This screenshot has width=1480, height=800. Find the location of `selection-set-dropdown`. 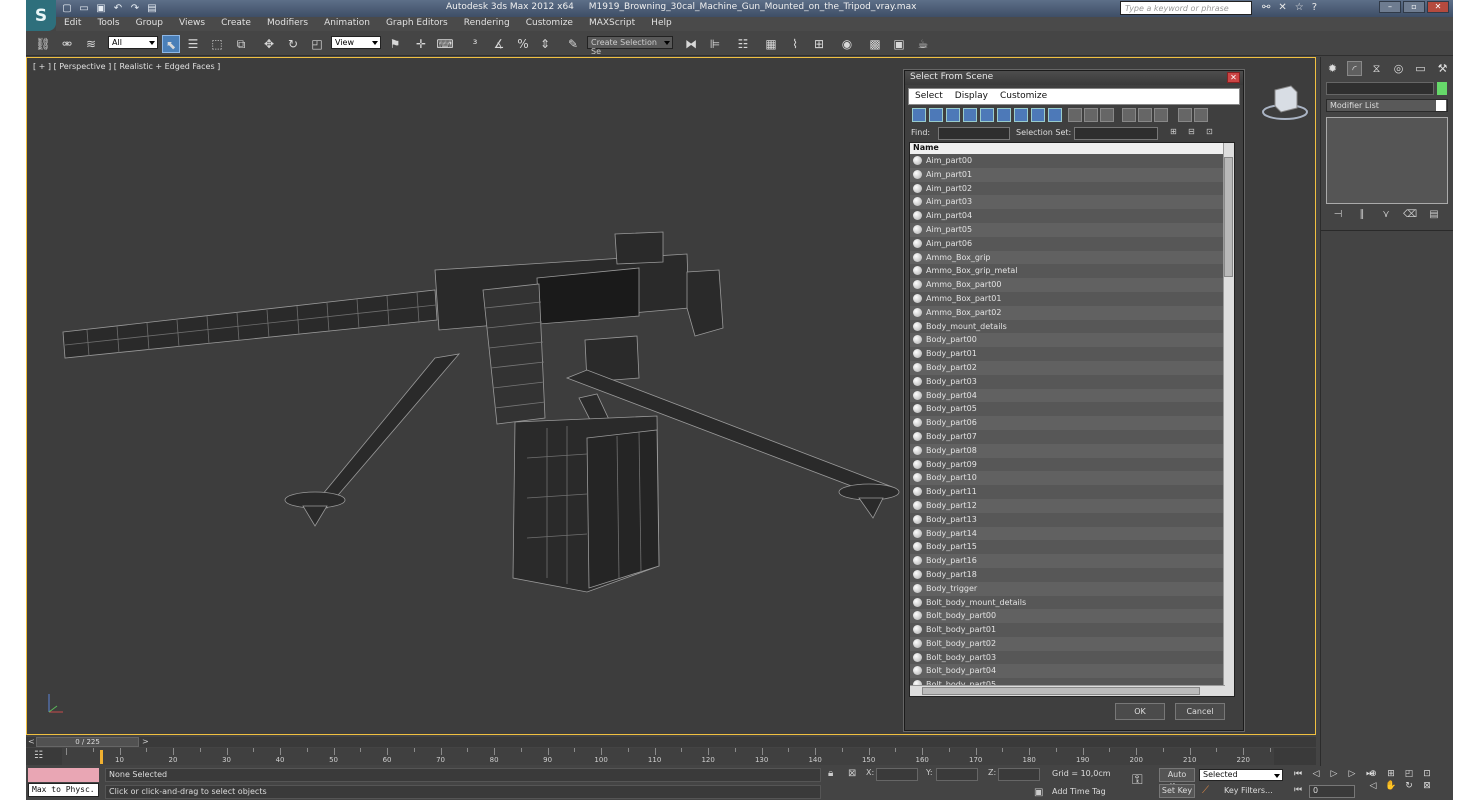

selection-set-dropdown is located at coordinates (1116, 133).